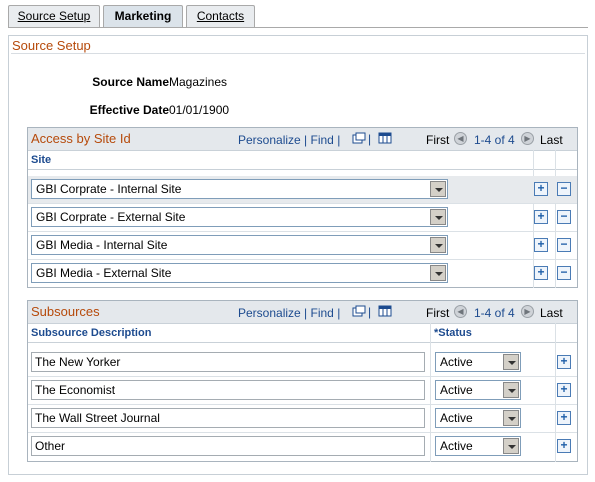 The image size is (595, 482). Describe the element at coordinates (298, 16) in the screenshot. I see `tab-bar: Source Setup Marketing Contacts` at that location.